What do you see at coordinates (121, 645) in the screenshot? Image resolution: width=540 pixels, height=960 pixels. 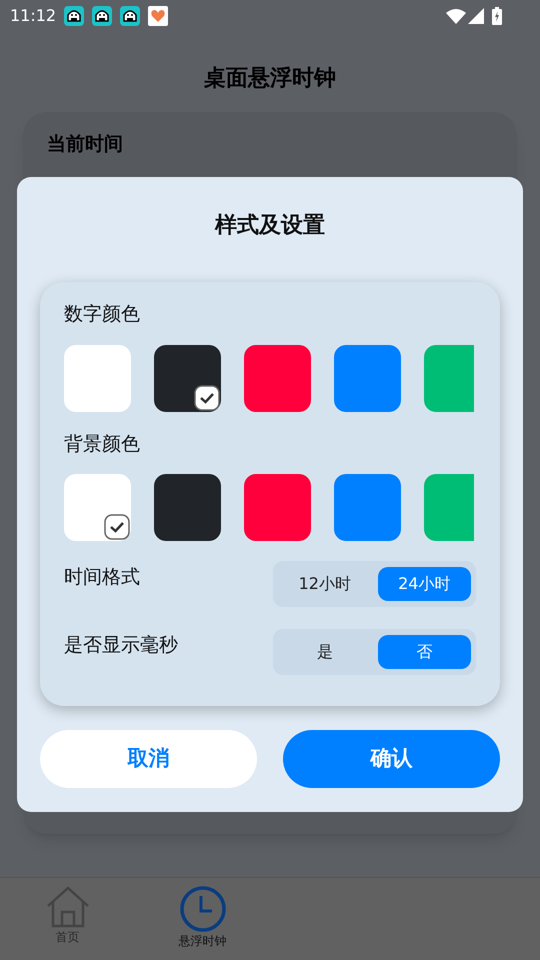 I see `setting-label: 是否显示毫秒` at bounding box center [121, 645].